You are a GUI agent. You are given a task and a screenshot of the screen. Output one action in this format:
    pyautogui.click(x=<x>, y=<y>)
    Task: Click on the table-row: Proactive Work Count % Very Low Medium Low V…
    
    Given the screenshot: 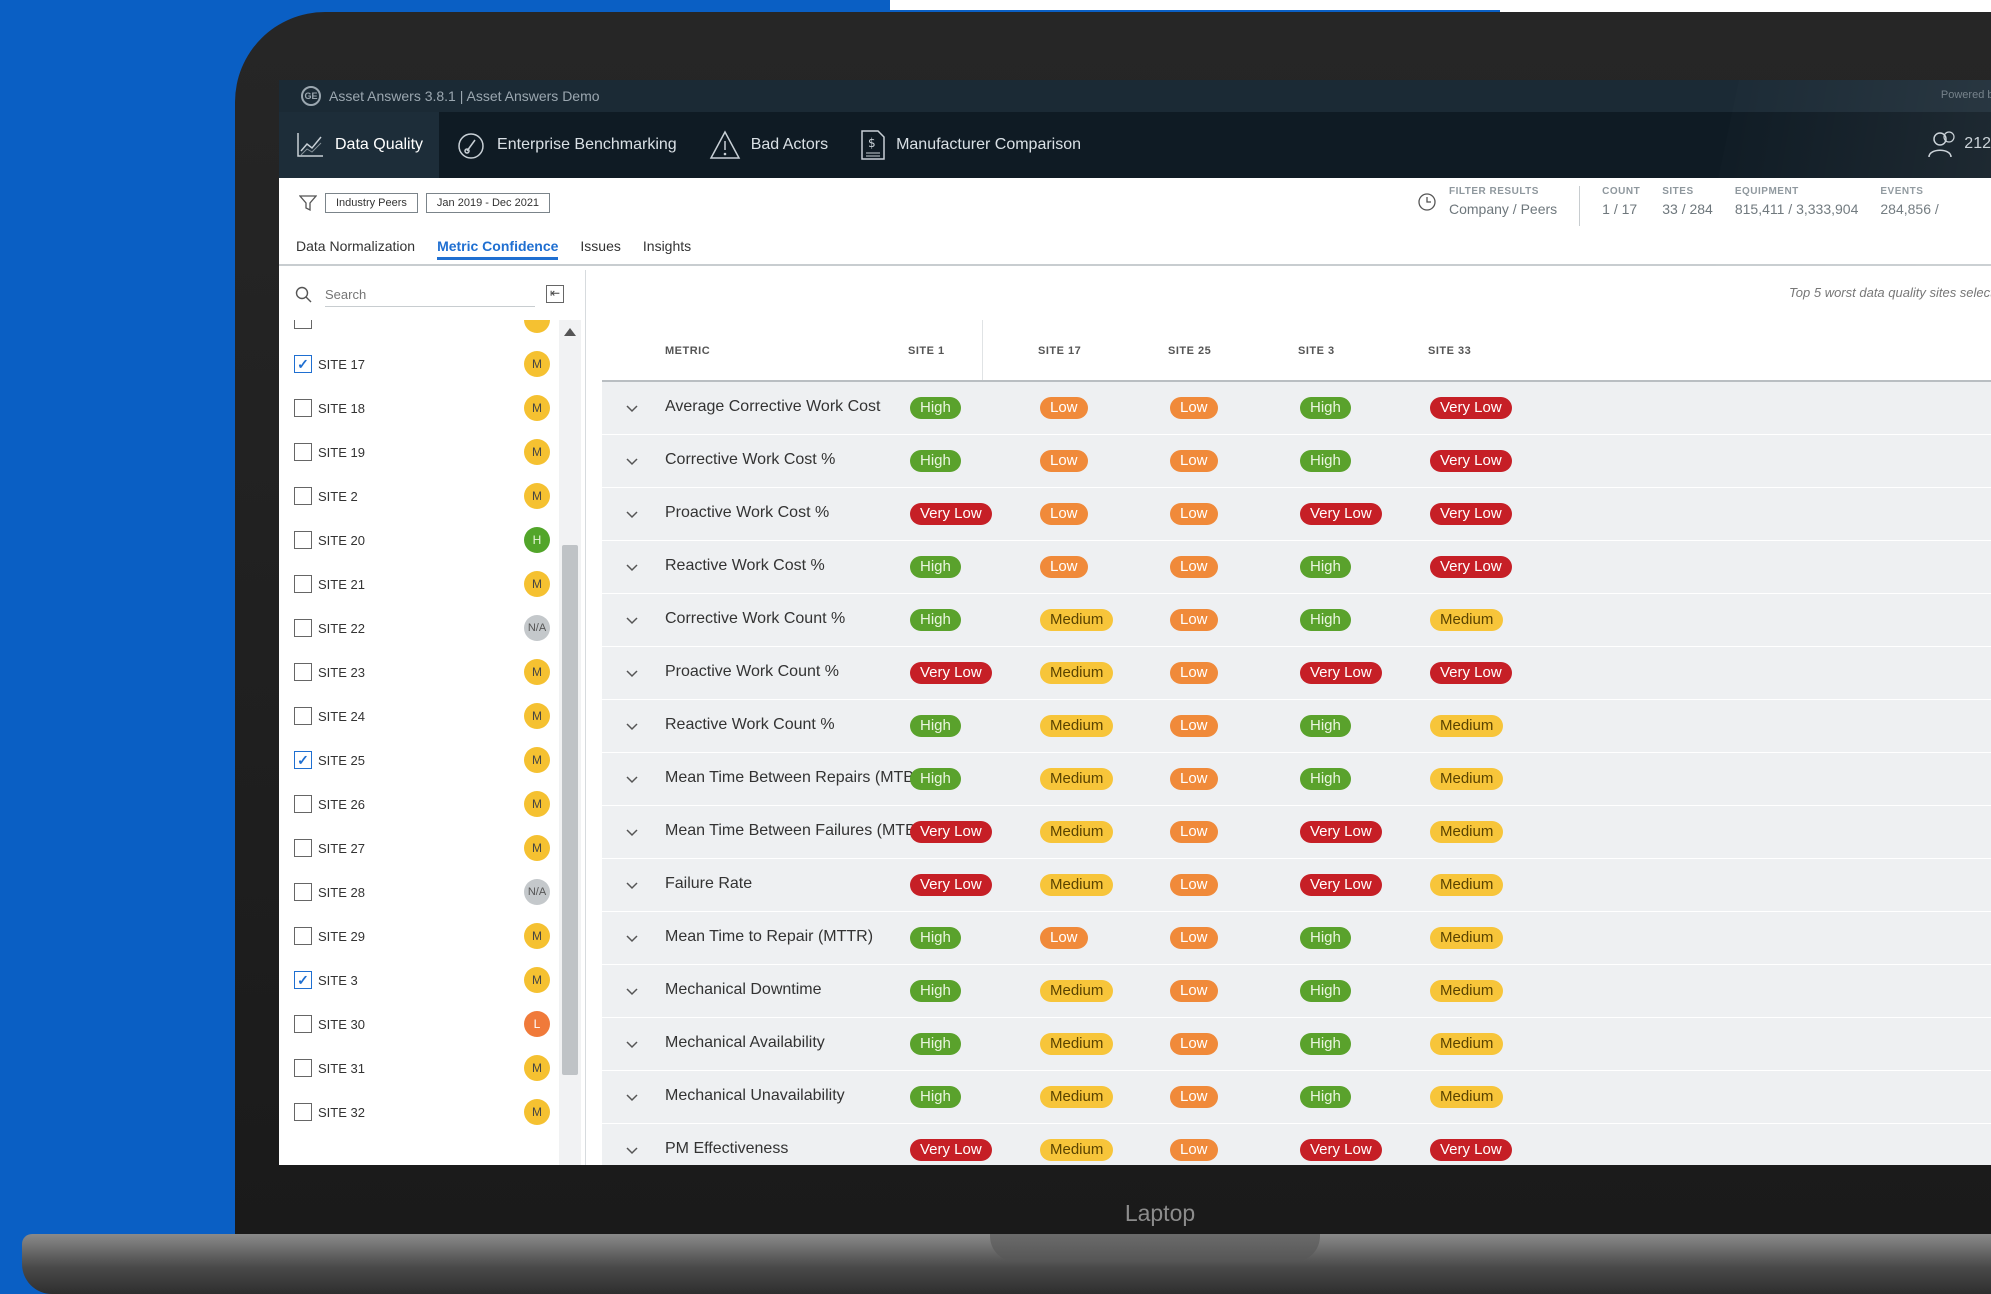 What is the action you would take?
    pyautogui.click(x=1296, y=673)
    